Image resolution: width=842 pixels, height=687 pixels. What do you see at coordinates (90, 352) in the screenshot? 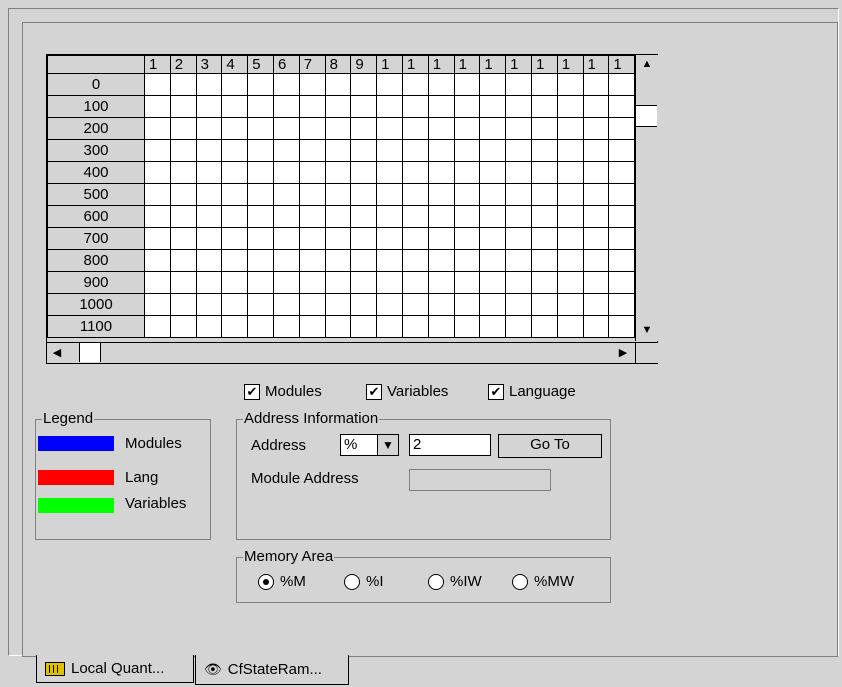
I see `horizontal-scroll-thumb` at bounding box center [90, 352].